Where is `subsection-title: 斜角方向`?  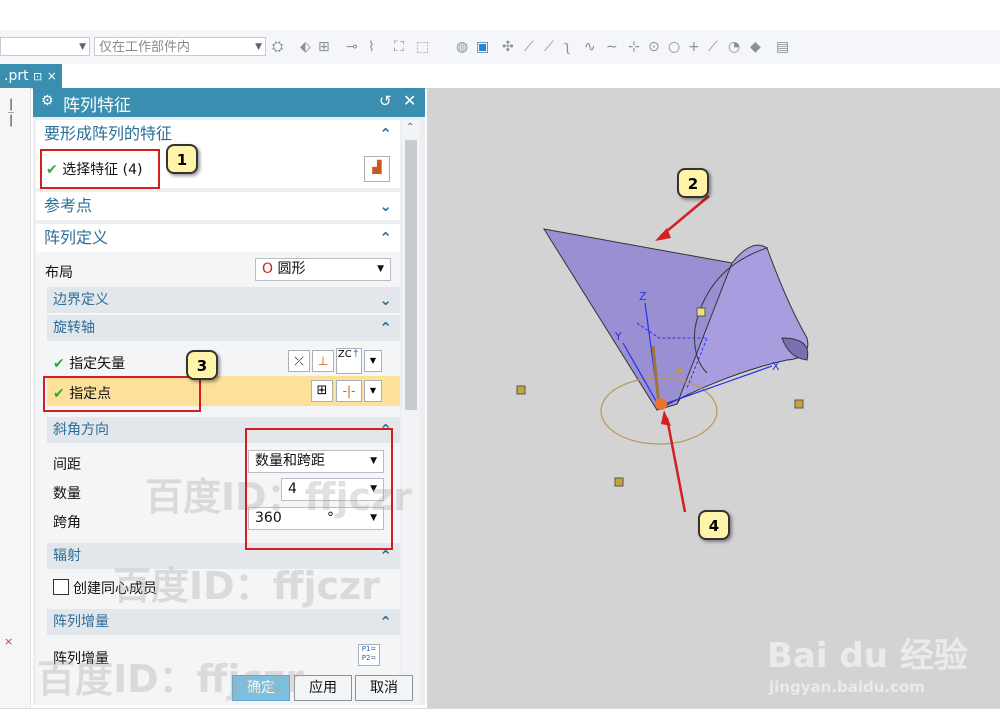 subsection-title: 斜角方向 is located at coordinates (81, 430).